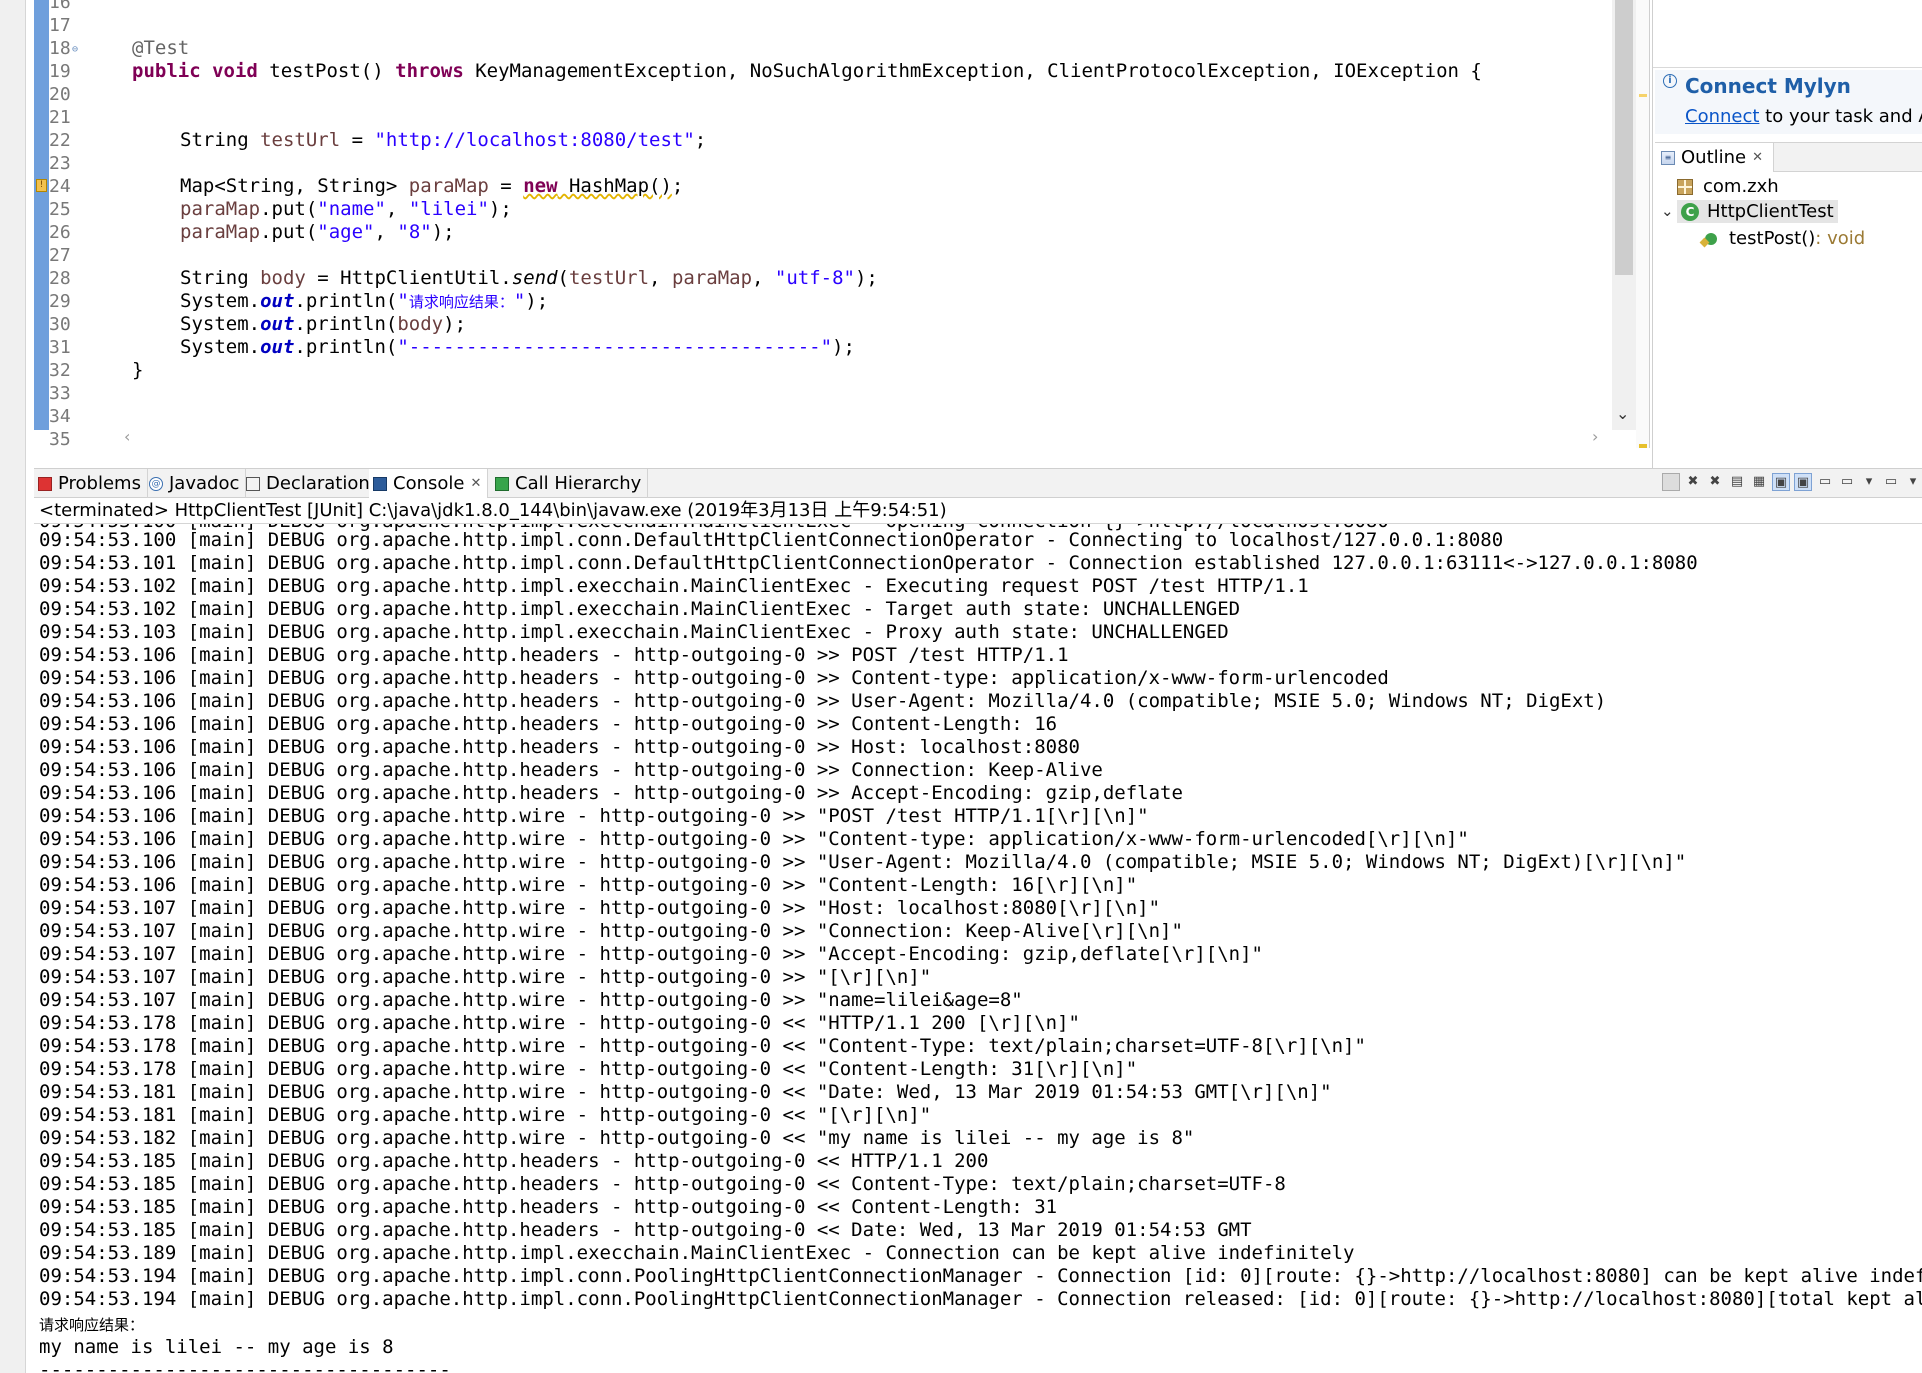 The width and height of the screenshot is (1922, 1373). Describe the element at coordinates (161, 48) in the screenshot. I see `test-annotation: @Test` at that location.